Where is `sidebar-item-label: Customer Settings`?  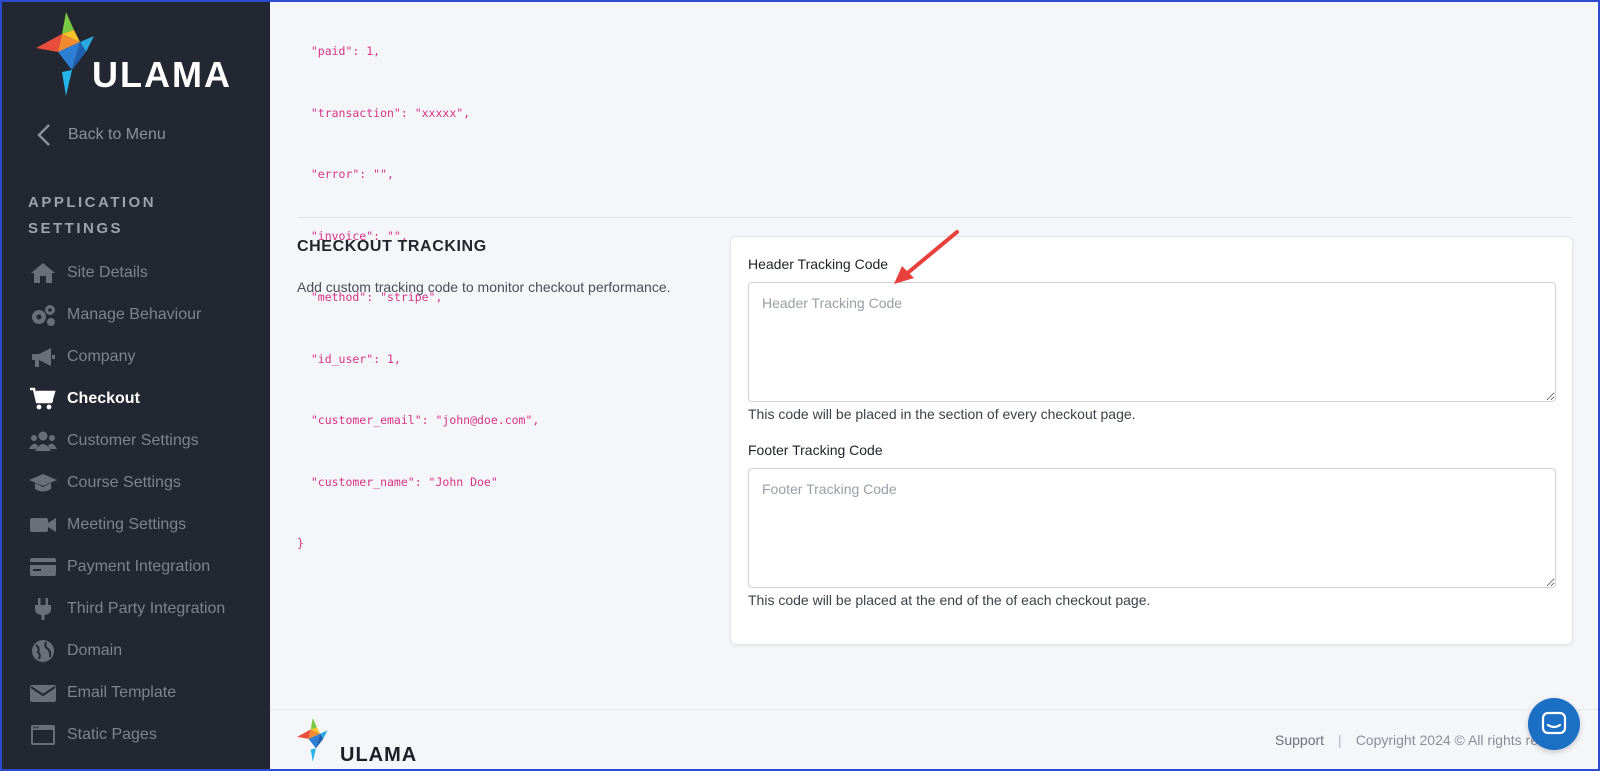
sidebar-item-label: Customer Settings is located at coordinates (133, 440).